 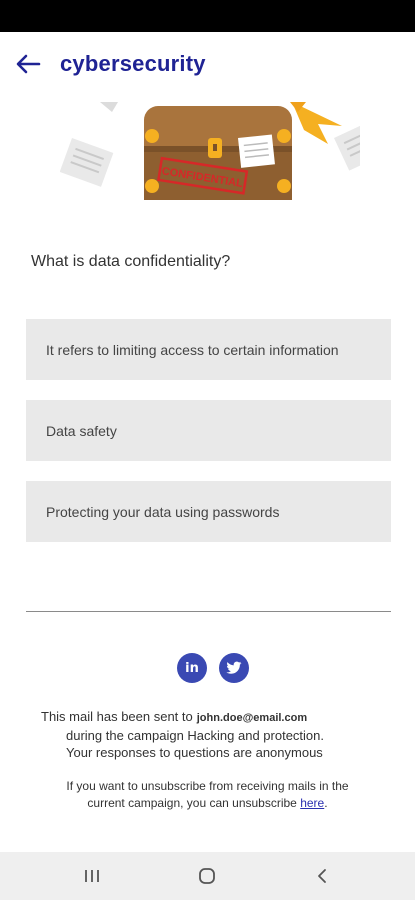 I want to click on linkedin-icon: in, so click(x=192, y=668).